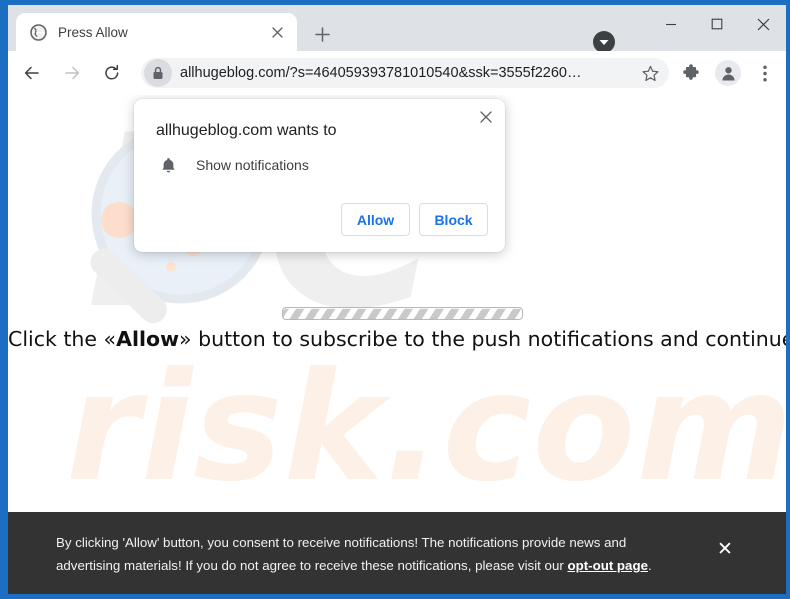  What do you see at coordinates (72, 73) in the screenshot?
I see `forward-button` at bounding box center [72, 73].